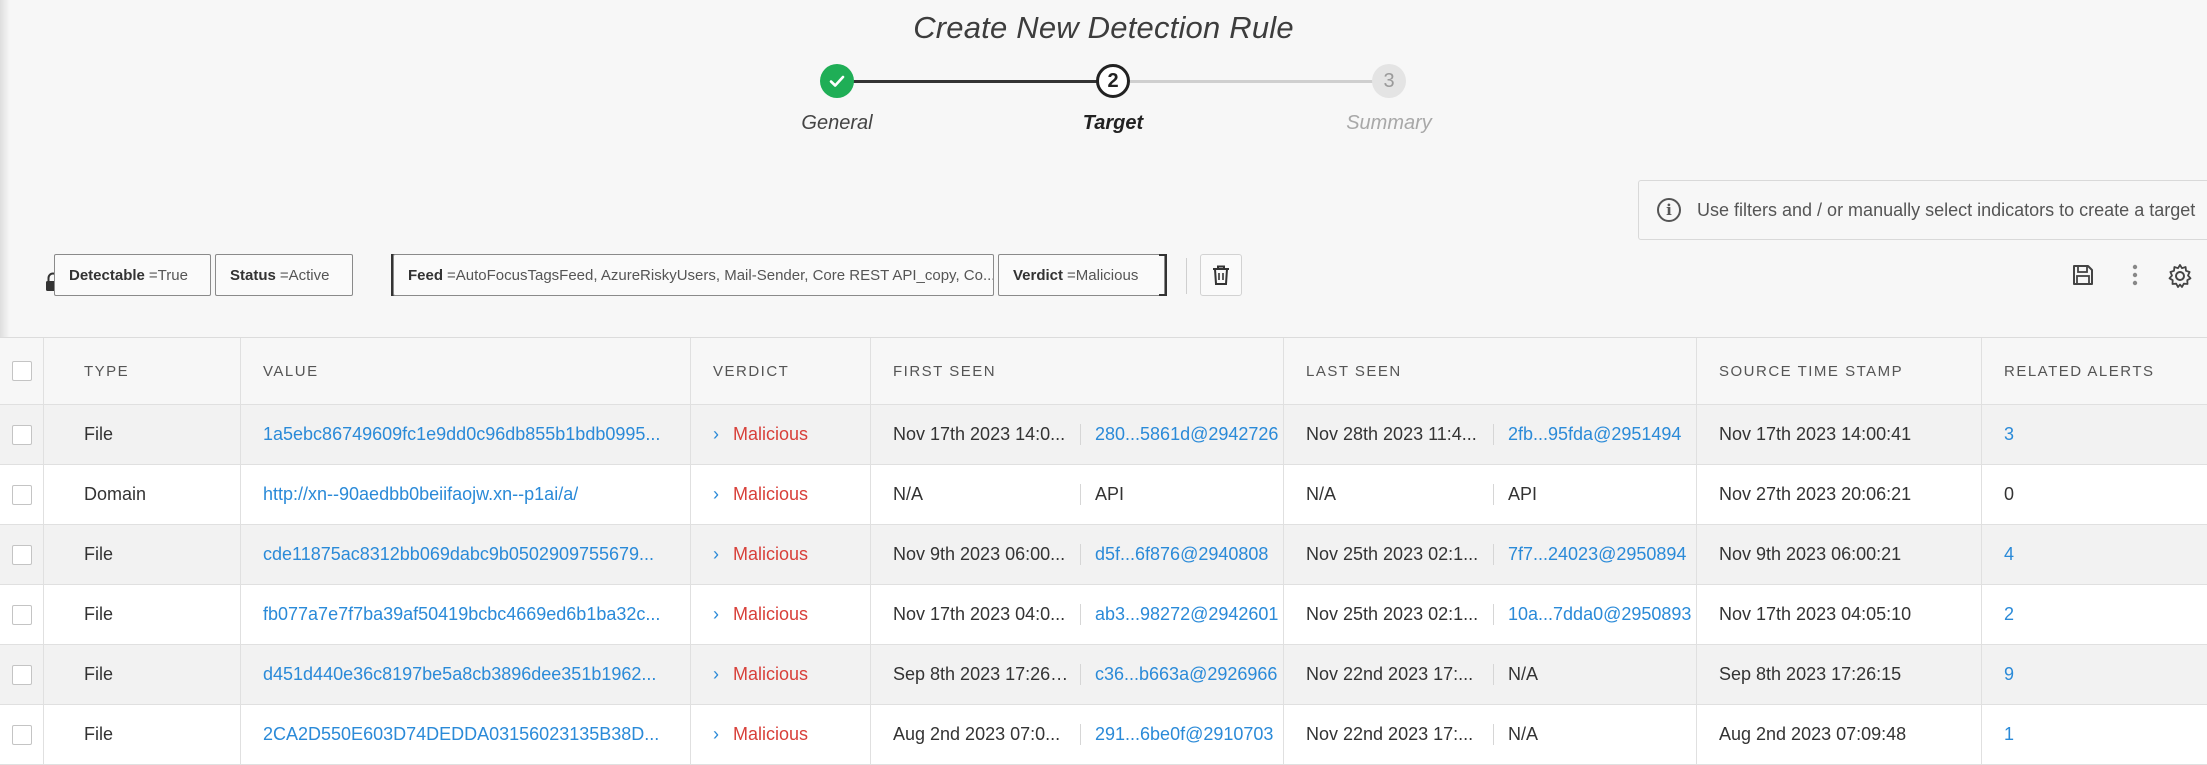  Describe the element at coordinates (980, 81) in the screenshot. I see `stepper-line-completed` at that location.